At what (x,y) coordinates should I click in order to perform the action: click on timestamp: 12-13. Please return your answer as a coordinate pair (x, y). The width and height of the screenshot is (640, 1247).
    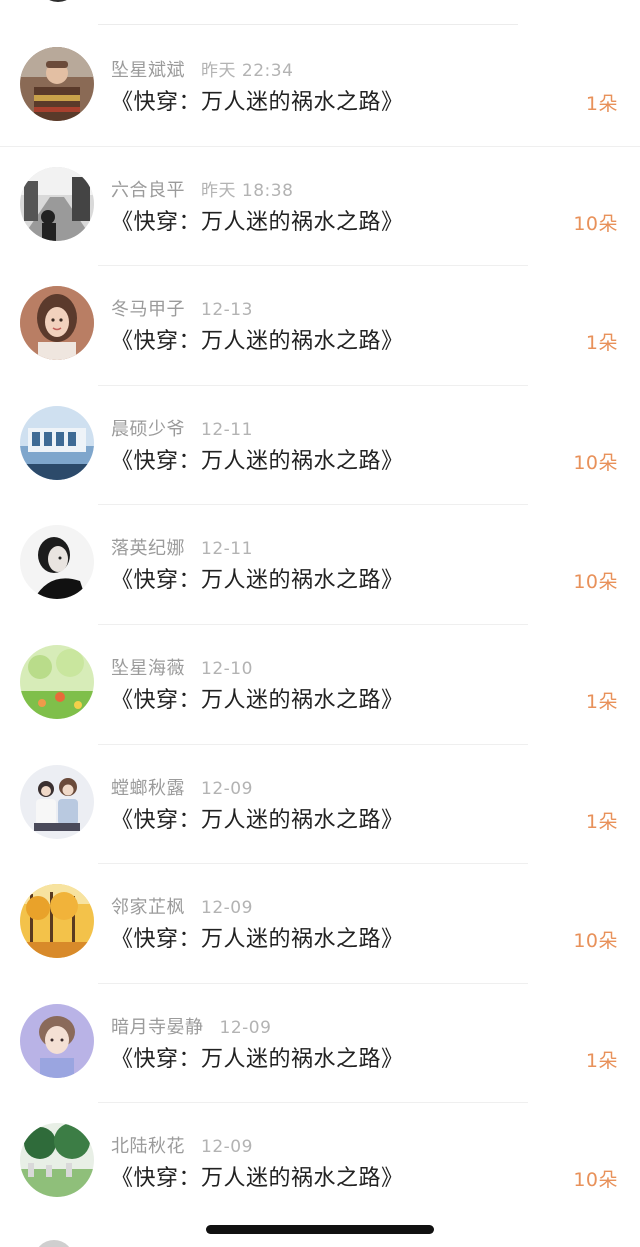
    Looking at the image, I should click on (227, 310).